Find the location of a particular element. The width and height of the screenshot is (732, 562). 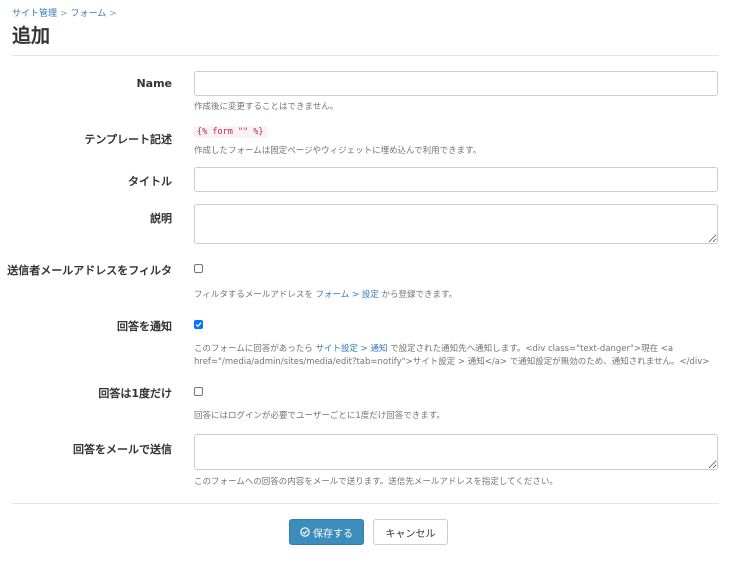

check-icon is located at coordinates (198, 325).